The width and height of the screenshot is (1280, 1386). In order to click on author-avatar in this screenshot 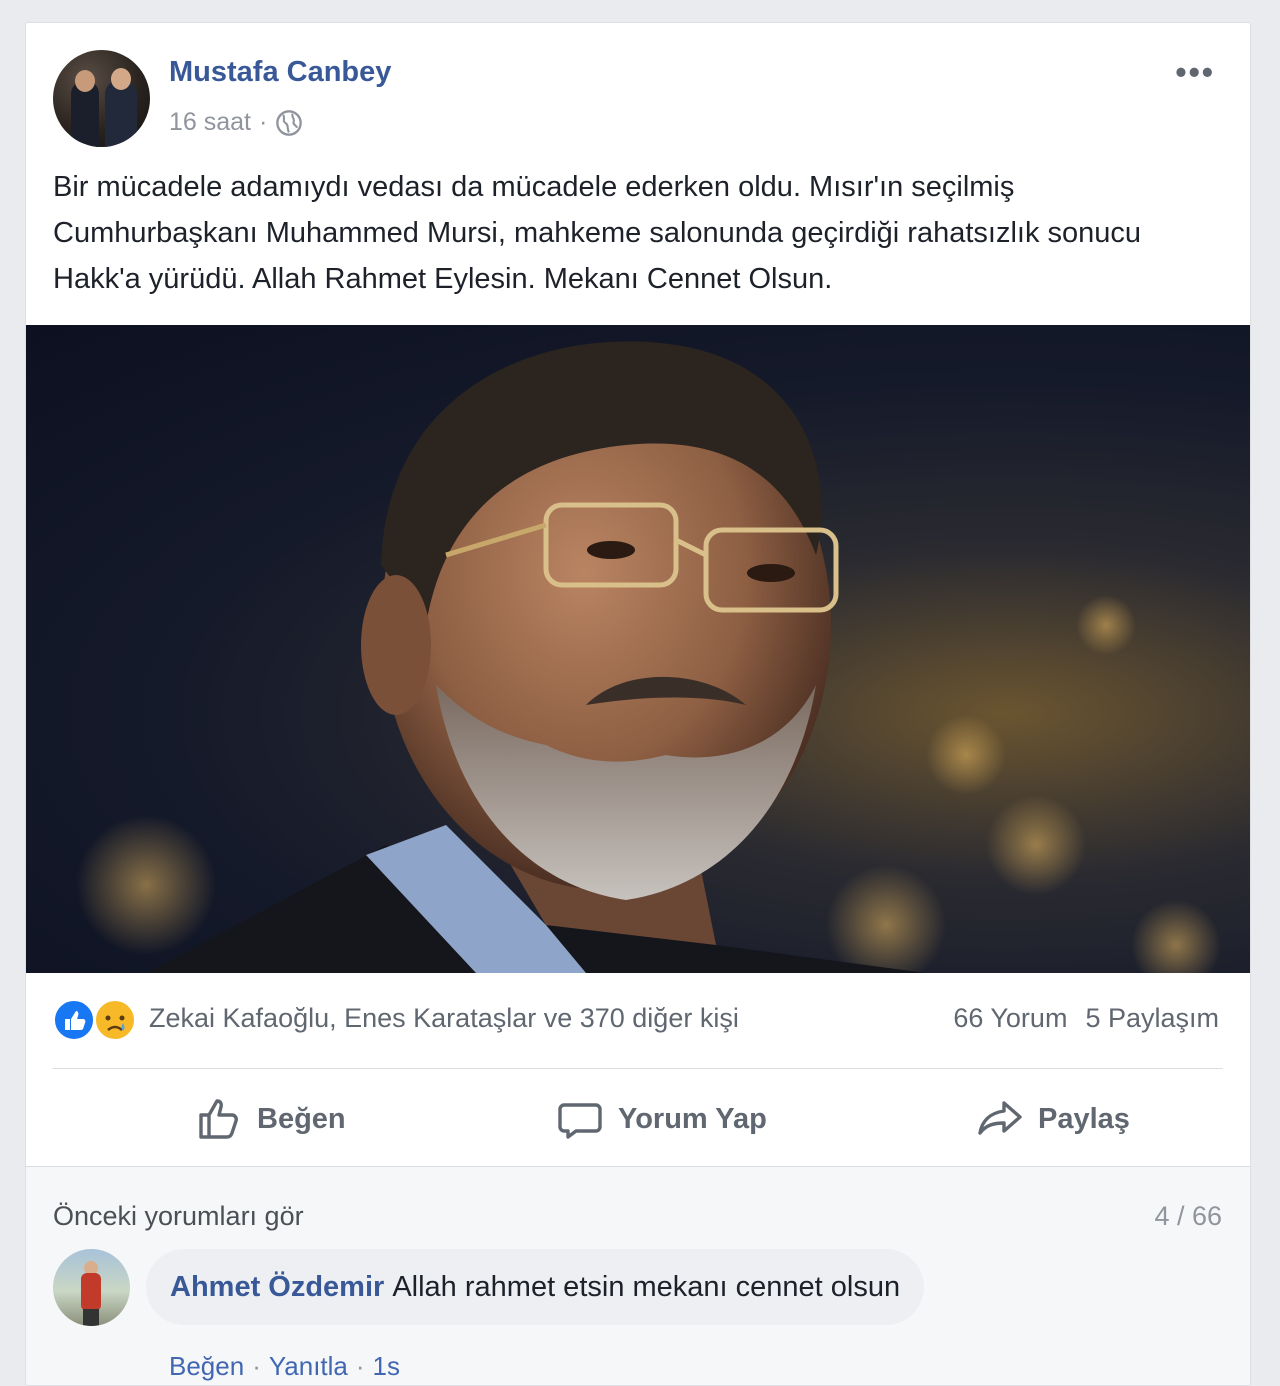, I will do `click(101, 98)`.